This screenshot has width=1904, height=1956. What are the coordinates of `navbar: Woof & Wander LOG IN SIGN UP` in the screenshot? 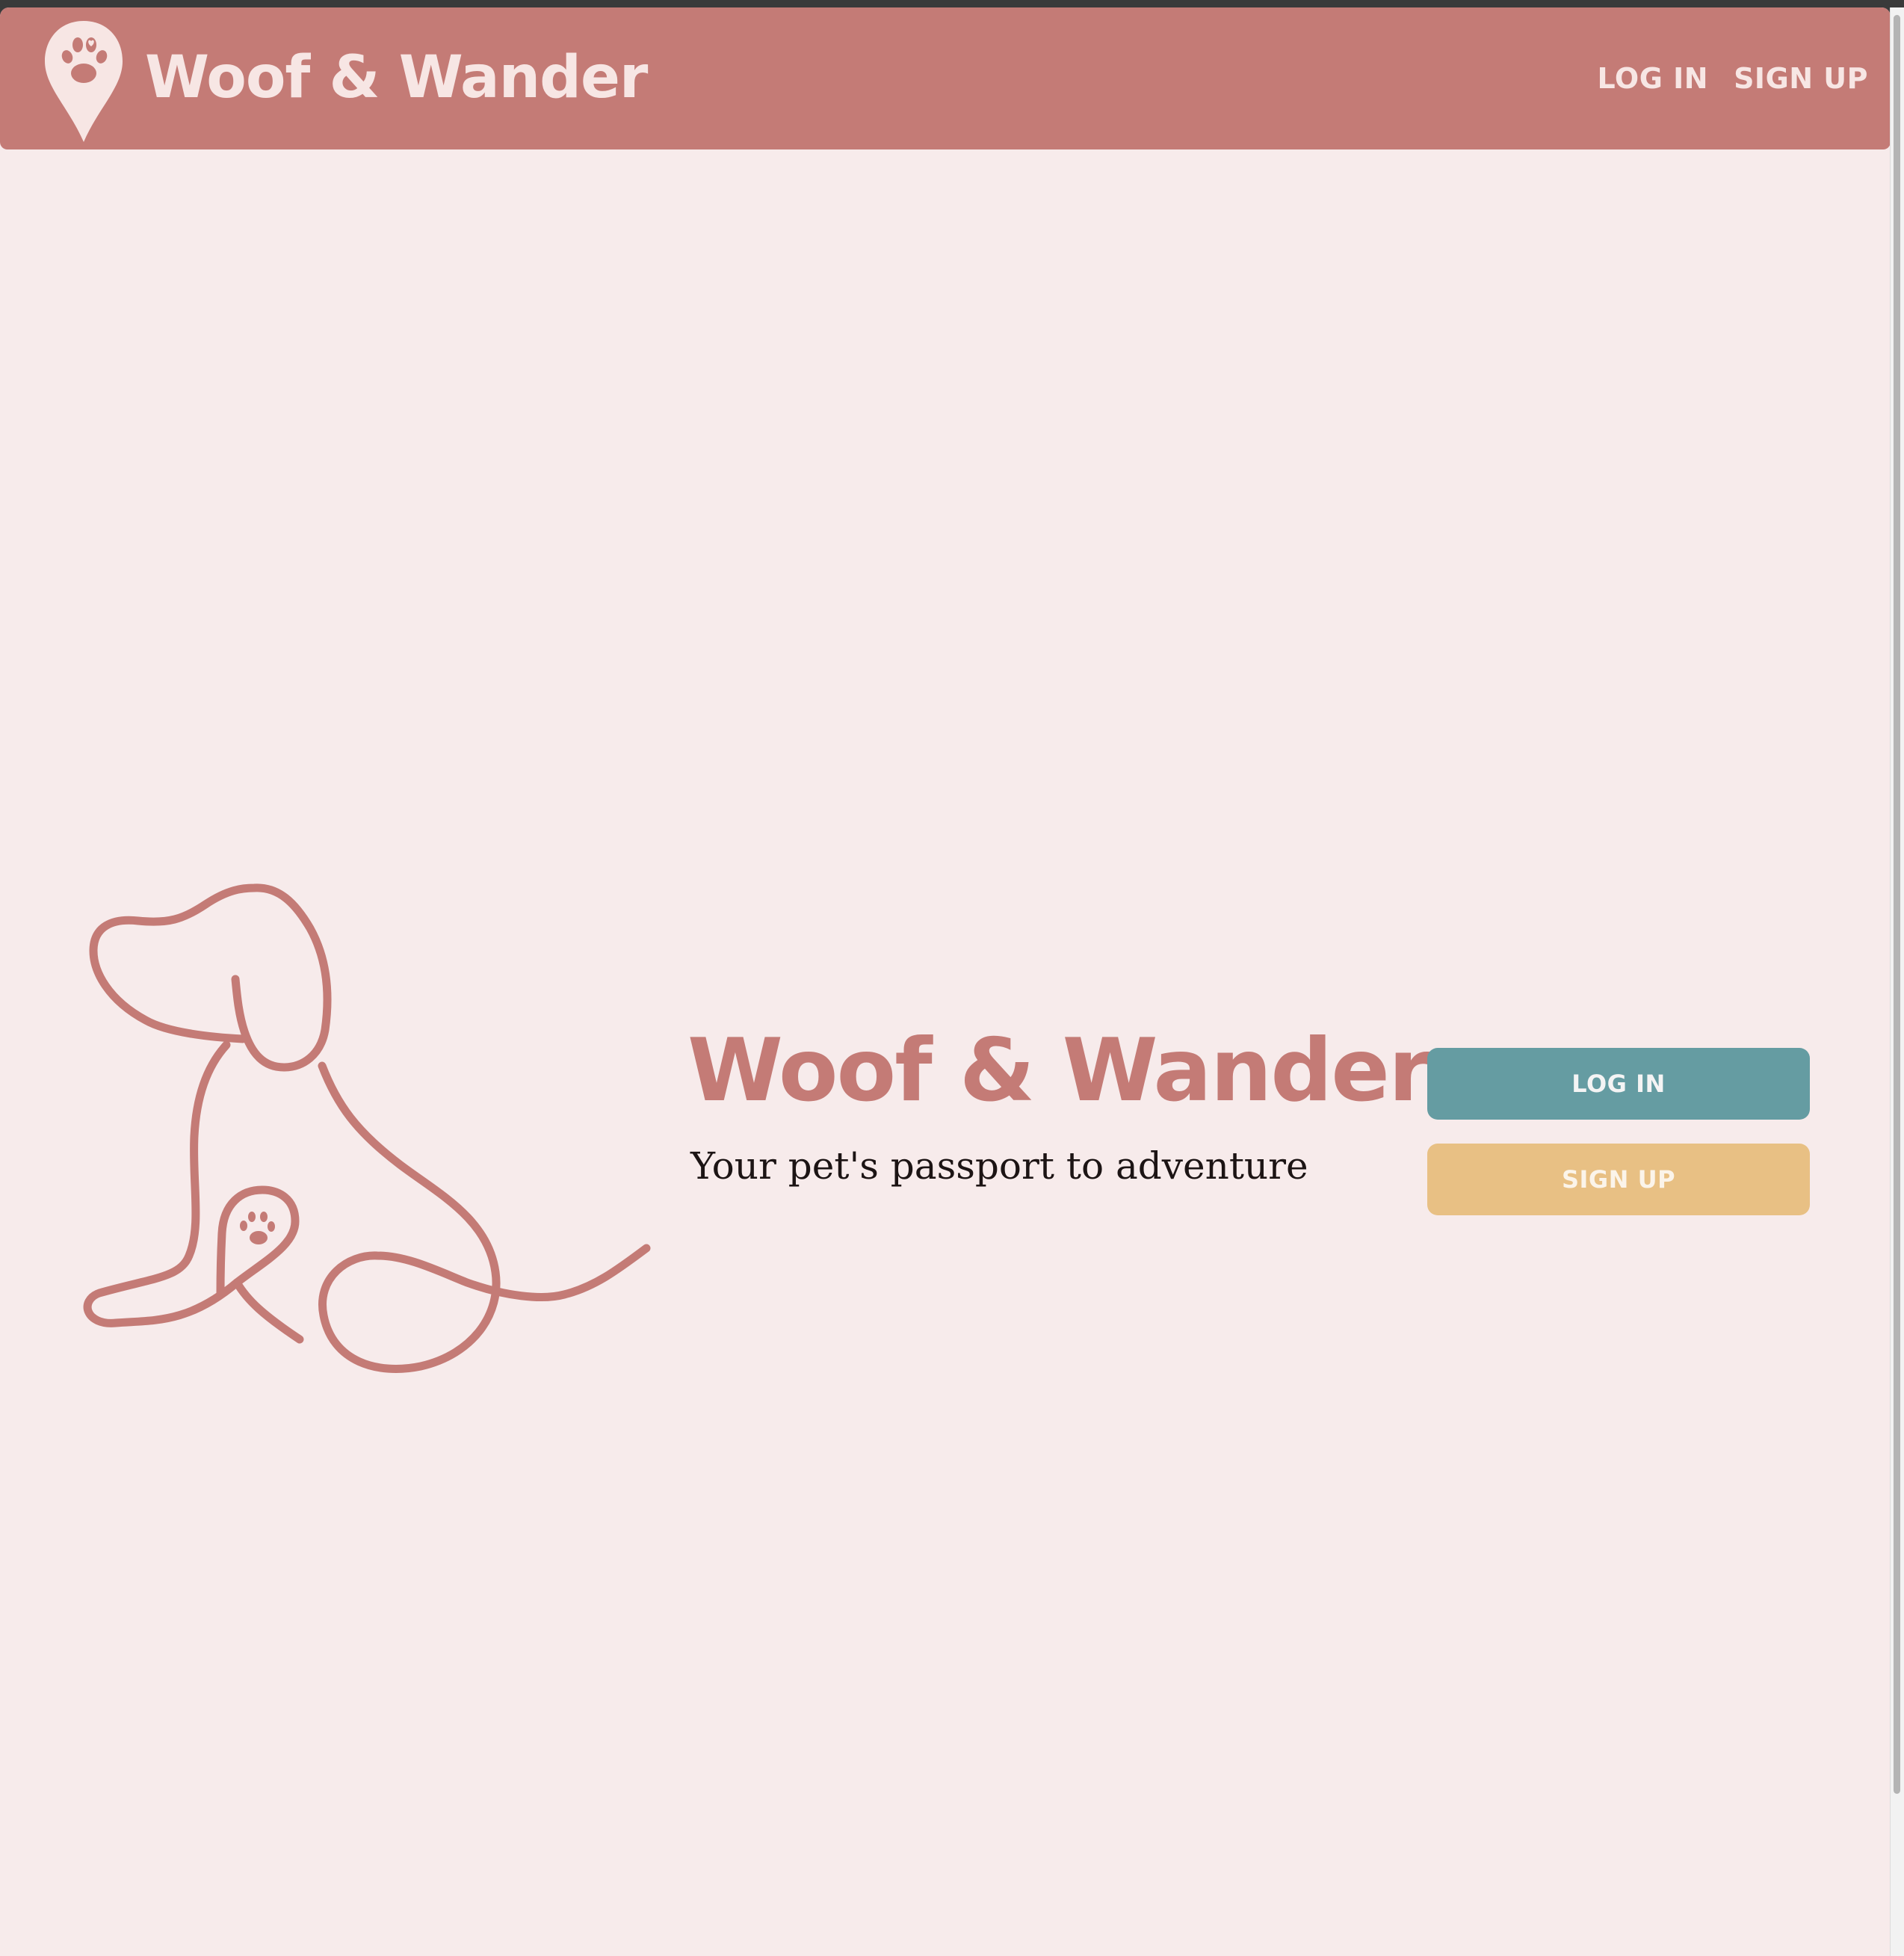 It's located at (945, 78).